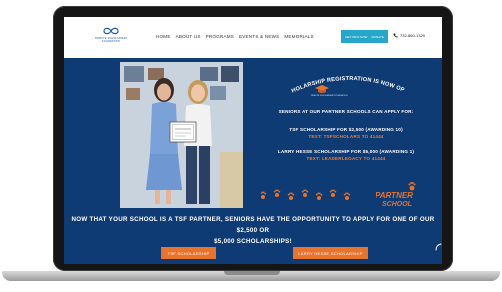 This screenshot has height=292, width=502. I want to click on paw-print-trail-icon, so click(306, 194).